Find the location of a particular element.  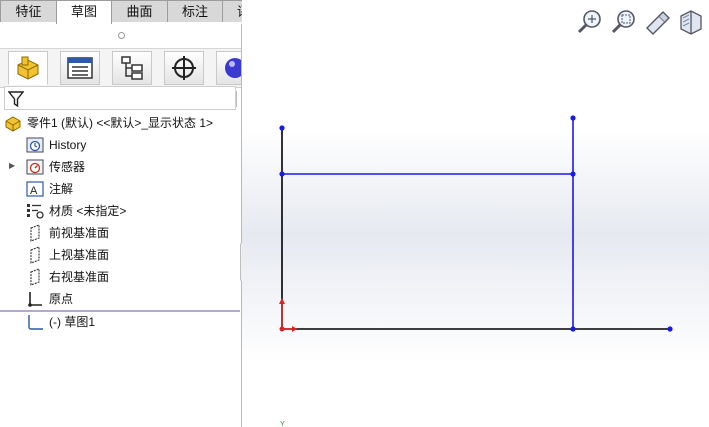

tree-root-label: 零件1 (默认) <<默认>_显示状态 1> is located at coordinates (120, 123).